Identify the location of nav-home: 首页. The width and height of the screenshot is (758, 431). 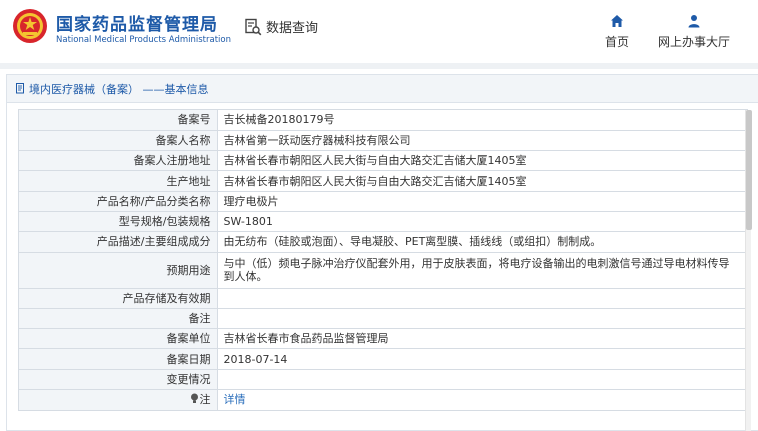
(617, 32).